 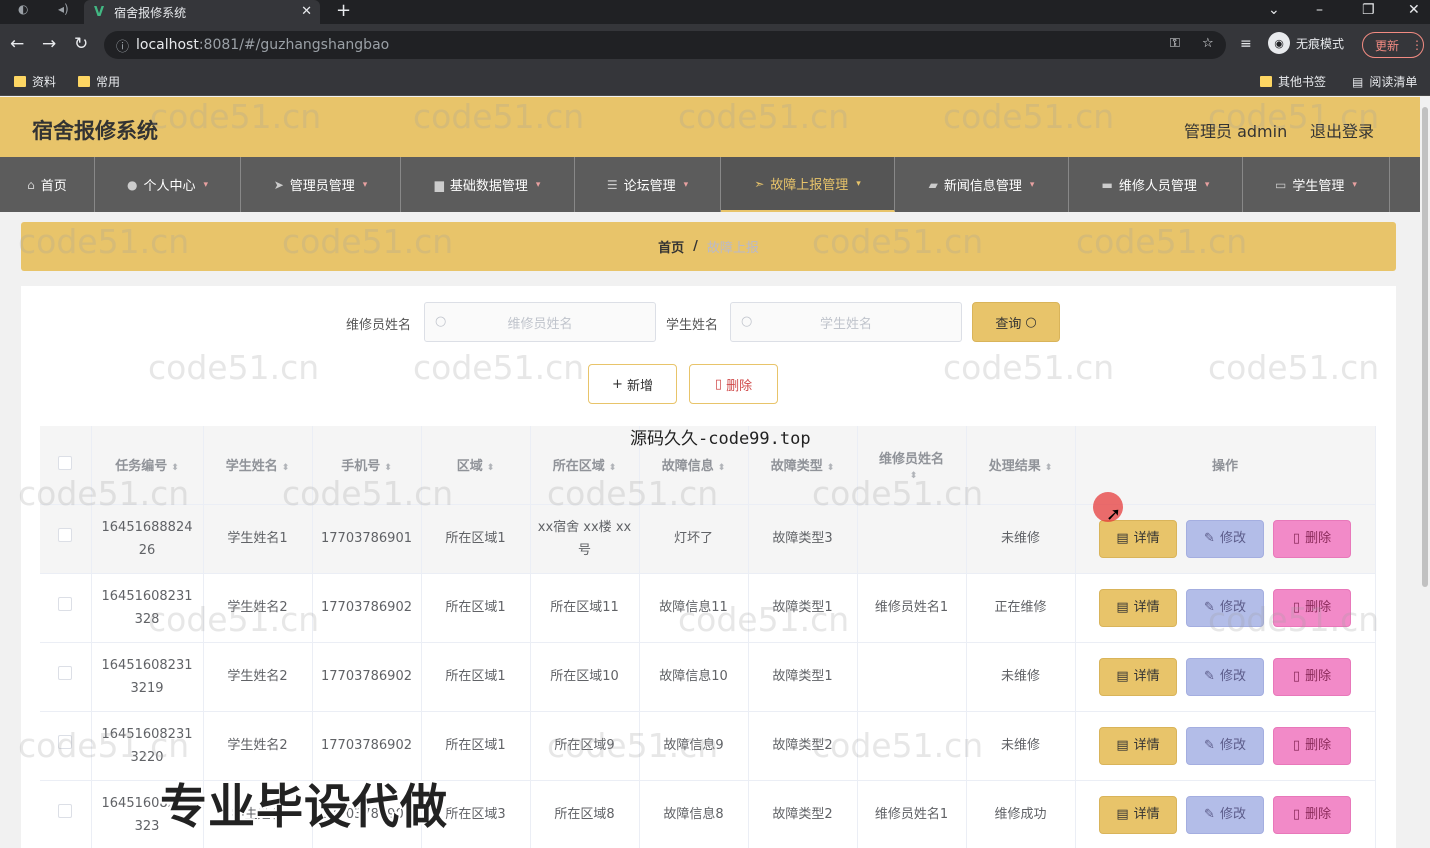 I want to click on column-header: 任务编号 ⬍, so click(x=147, y=465).